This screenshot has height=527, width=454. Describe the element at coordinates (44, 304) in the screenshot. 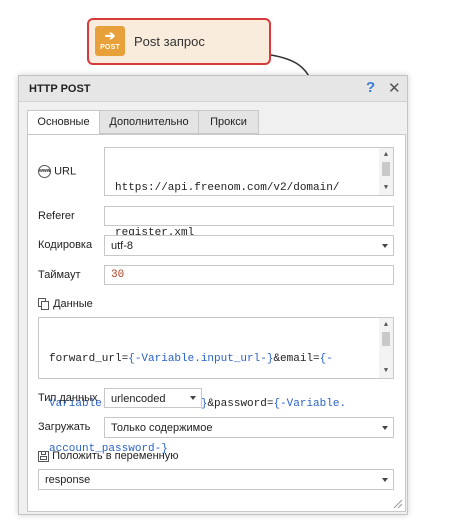

I see `copy-icon` at that location.